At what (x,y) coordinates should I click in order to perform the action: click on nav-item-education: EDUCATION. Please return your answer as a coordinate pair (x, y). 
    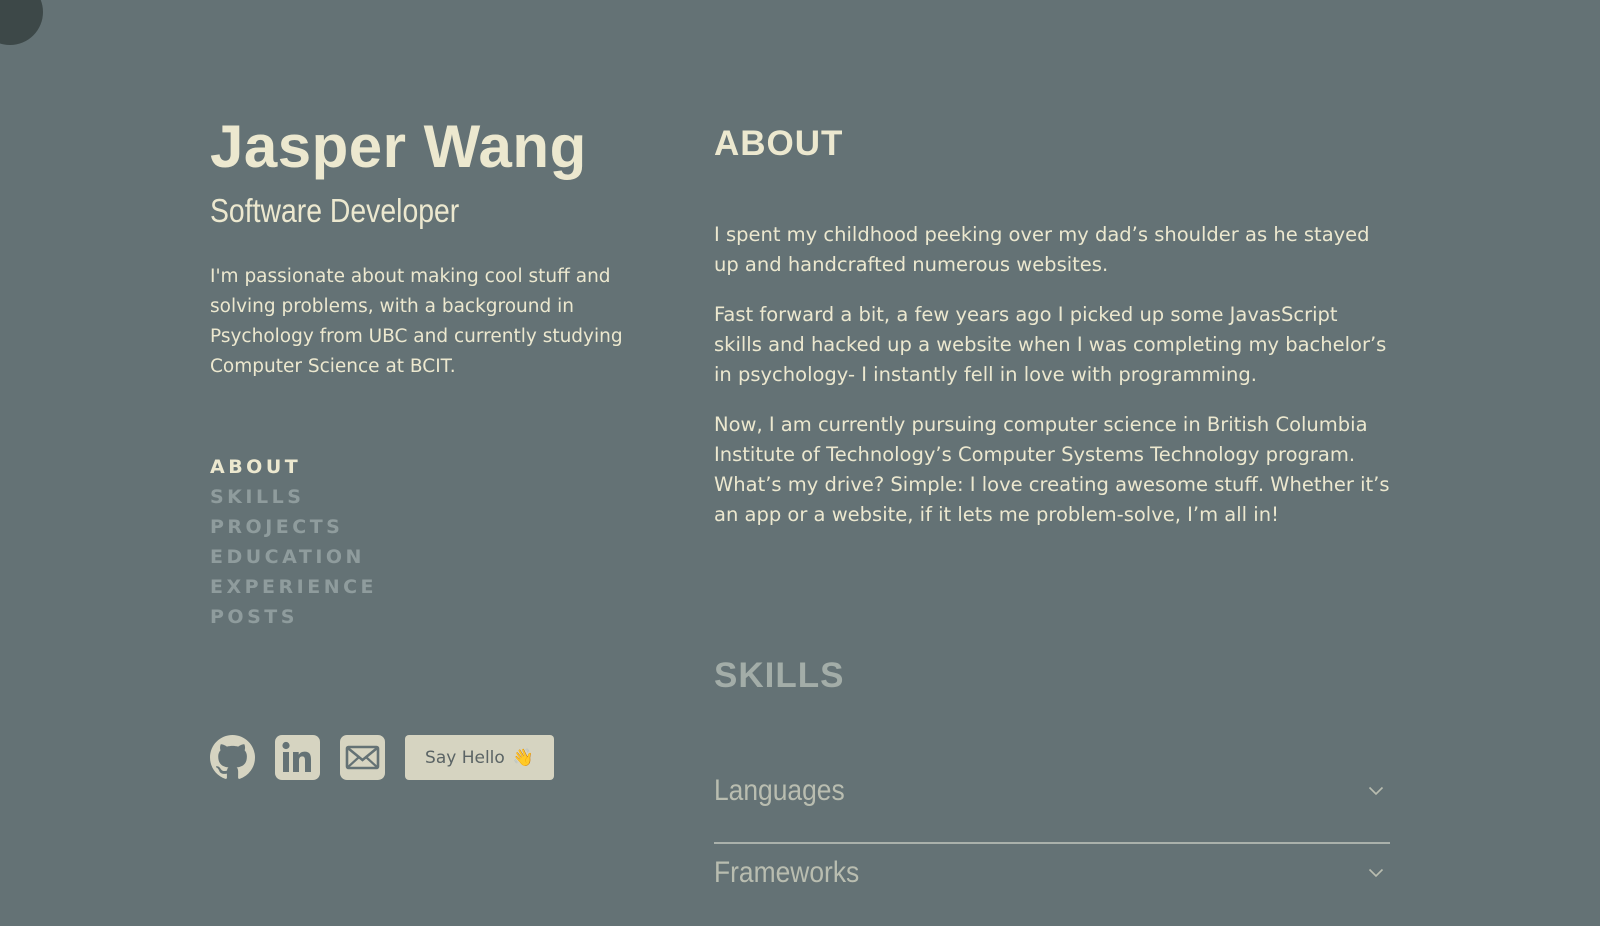
    Looking at the image, I should click on (293, 557).